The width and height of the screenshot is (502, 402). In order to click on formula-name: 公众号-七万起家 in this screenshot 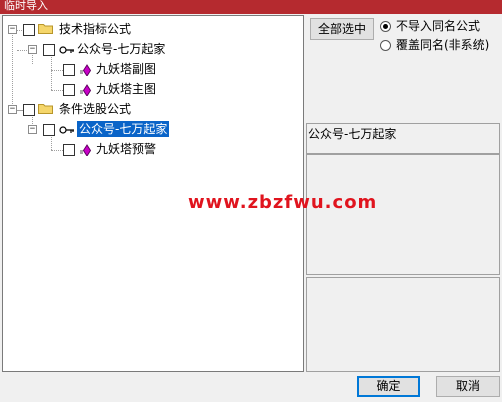, I will do `click(352, 134)`.